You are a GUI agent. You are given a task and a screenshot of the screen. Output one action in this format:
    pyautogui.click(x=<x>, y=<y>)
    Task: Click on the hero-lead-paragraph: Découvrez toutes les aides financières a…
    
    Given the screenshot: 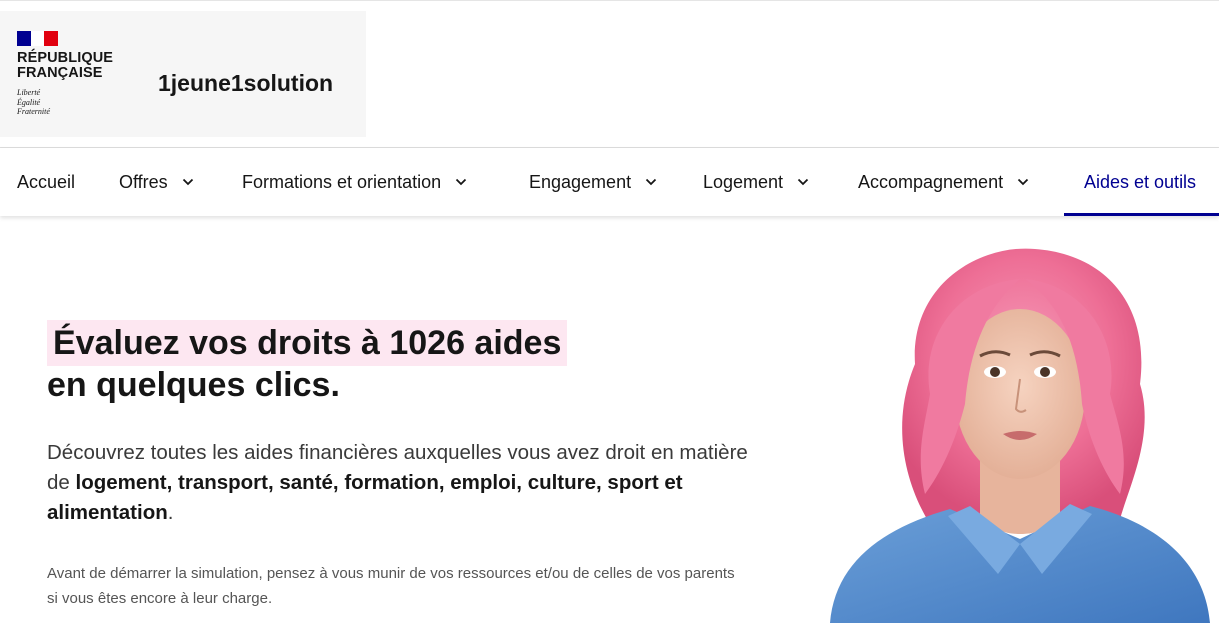 What is the action you would take?
    pyautogui.click(x=407, y=483)
    